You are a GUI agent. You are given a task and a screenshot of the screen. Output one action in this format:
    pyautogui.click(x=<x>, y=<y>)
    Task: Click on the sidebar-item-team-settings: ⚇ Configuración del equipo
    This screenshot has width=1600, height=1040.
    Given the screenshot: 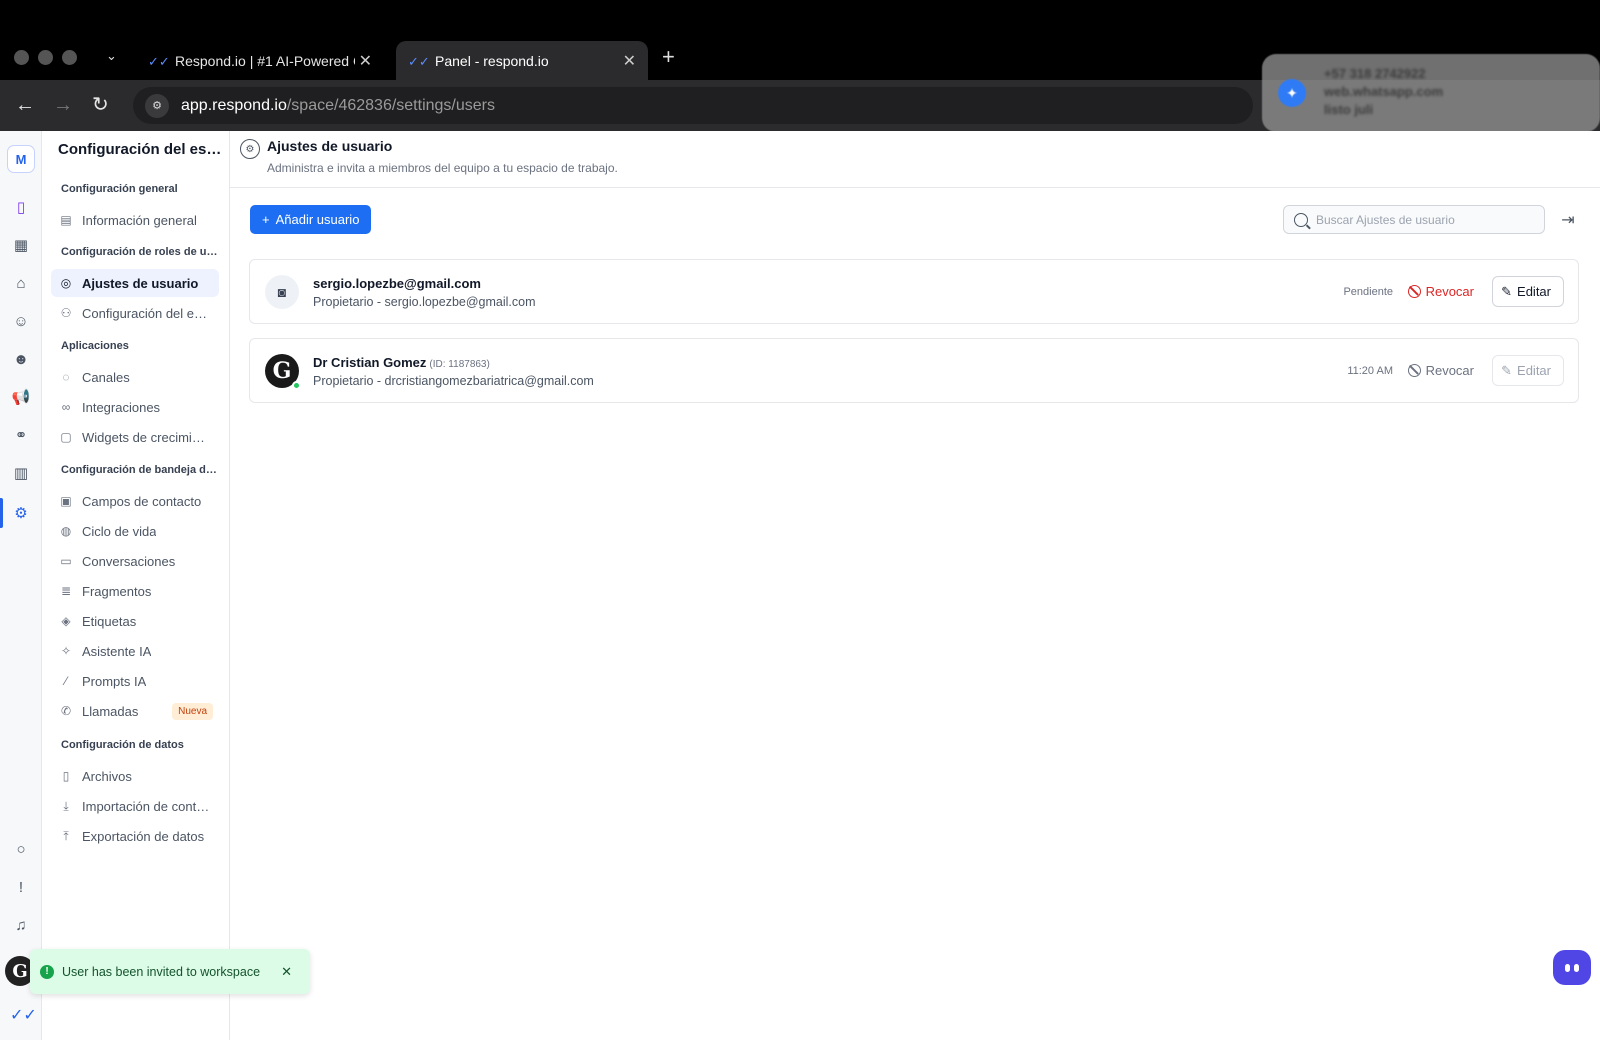 What is the action you would take?
    pyautogui.click(x=135, y=313)
    